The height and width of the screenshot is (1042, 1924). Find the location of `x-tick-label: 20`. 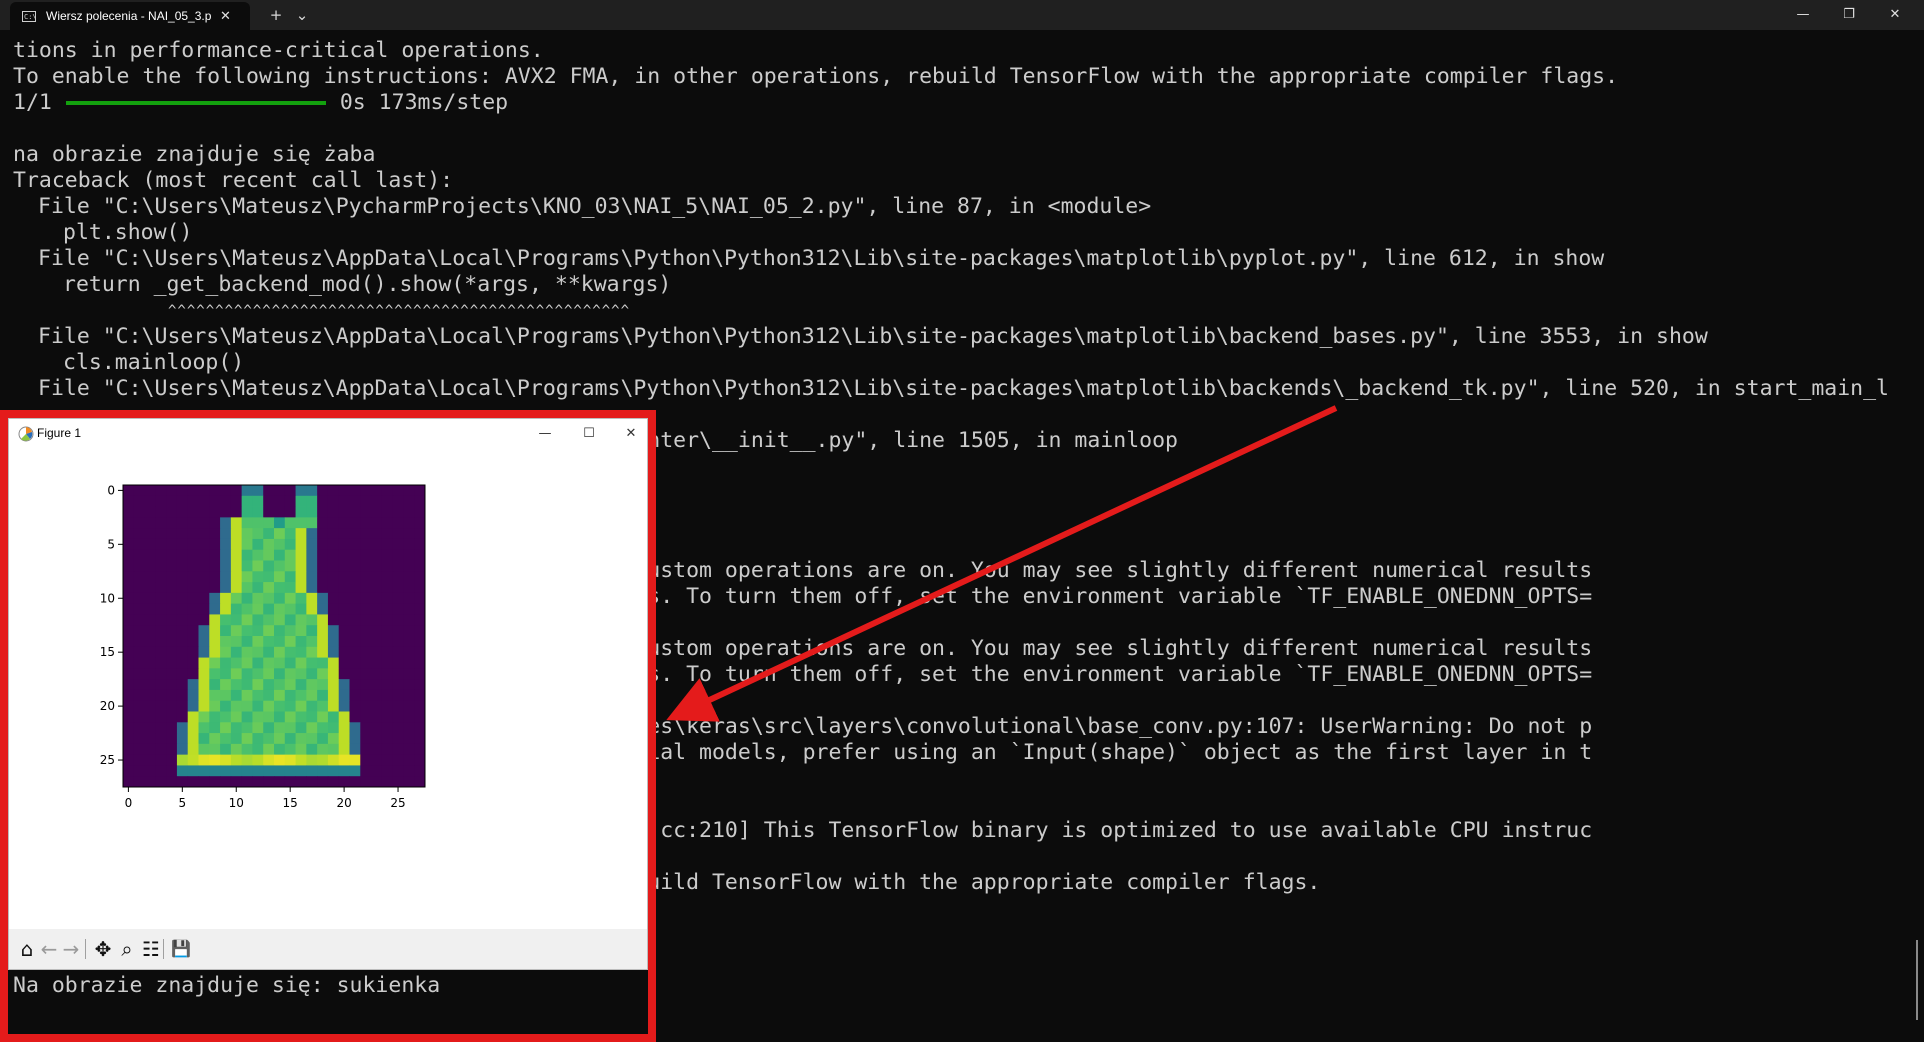

x-tick-label: 20 is located at coordinates (343, 803).